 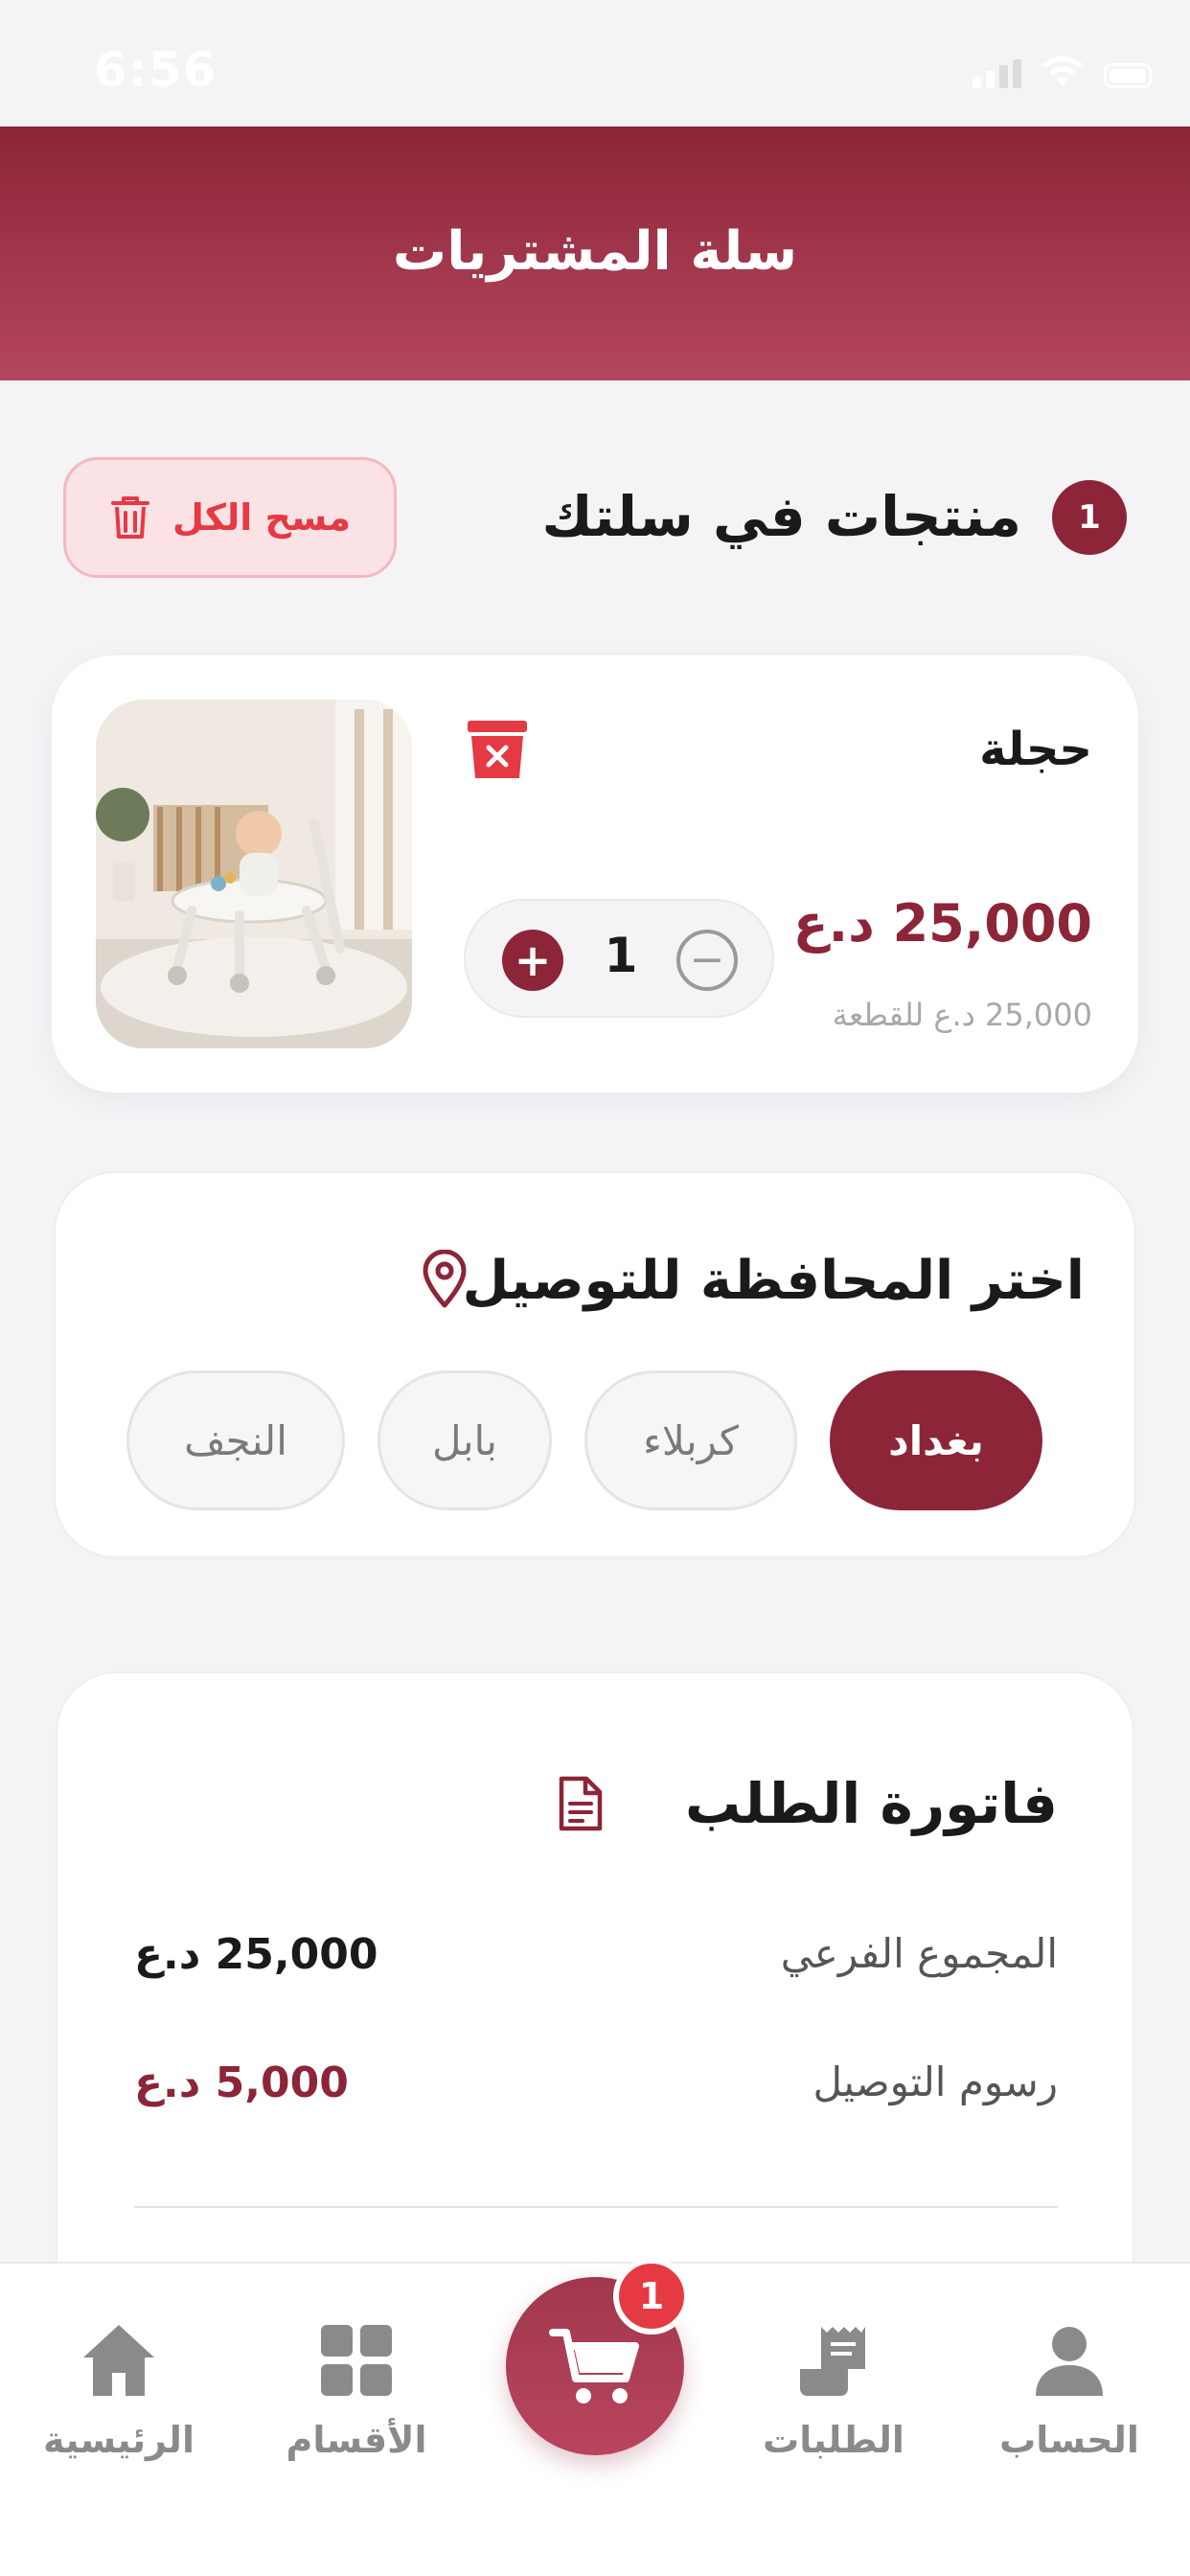 I want to click on invoice-delivery-row: رسوم التوصيل 5,000 د.ع, so click(x=596, y=2092).